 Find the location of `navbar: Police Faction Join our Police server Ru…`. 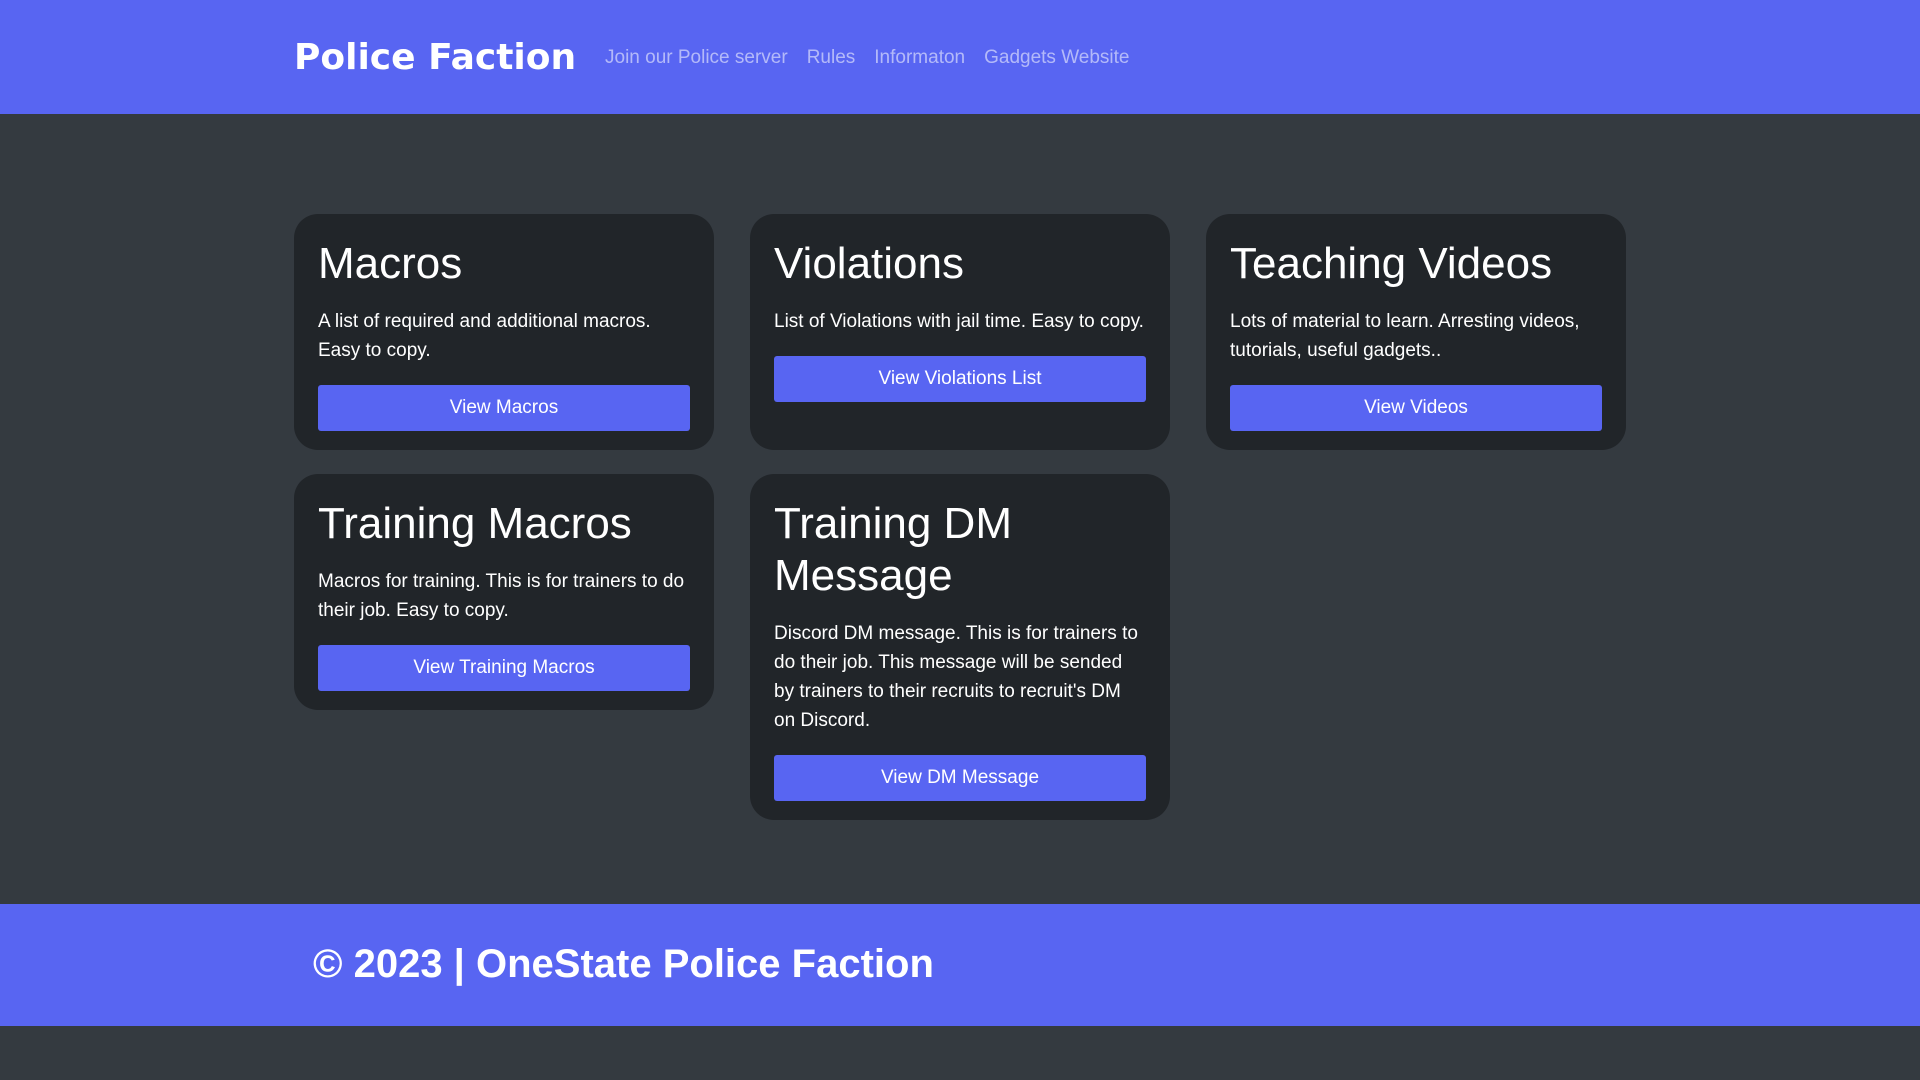

navbar: Police Faction Join our Police server Ru… is located at coordinates (960, 57).